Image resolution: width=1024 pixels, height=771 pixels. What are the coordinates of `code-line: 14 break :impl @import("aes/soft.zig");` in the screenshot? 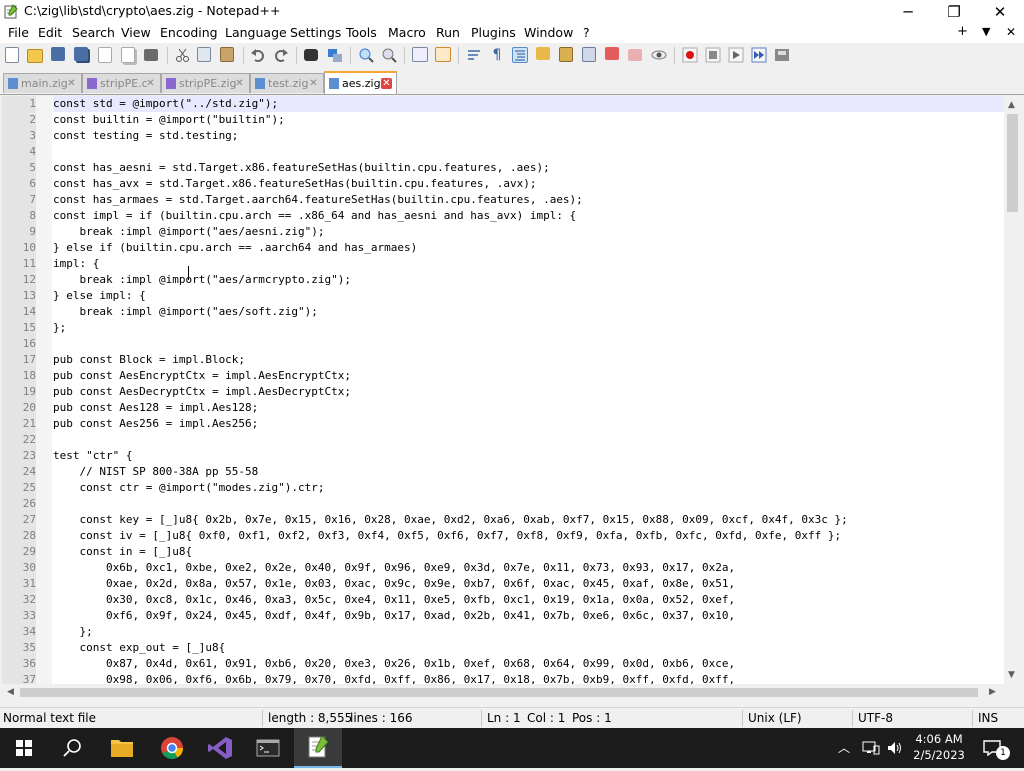 It's located at (503, 312).